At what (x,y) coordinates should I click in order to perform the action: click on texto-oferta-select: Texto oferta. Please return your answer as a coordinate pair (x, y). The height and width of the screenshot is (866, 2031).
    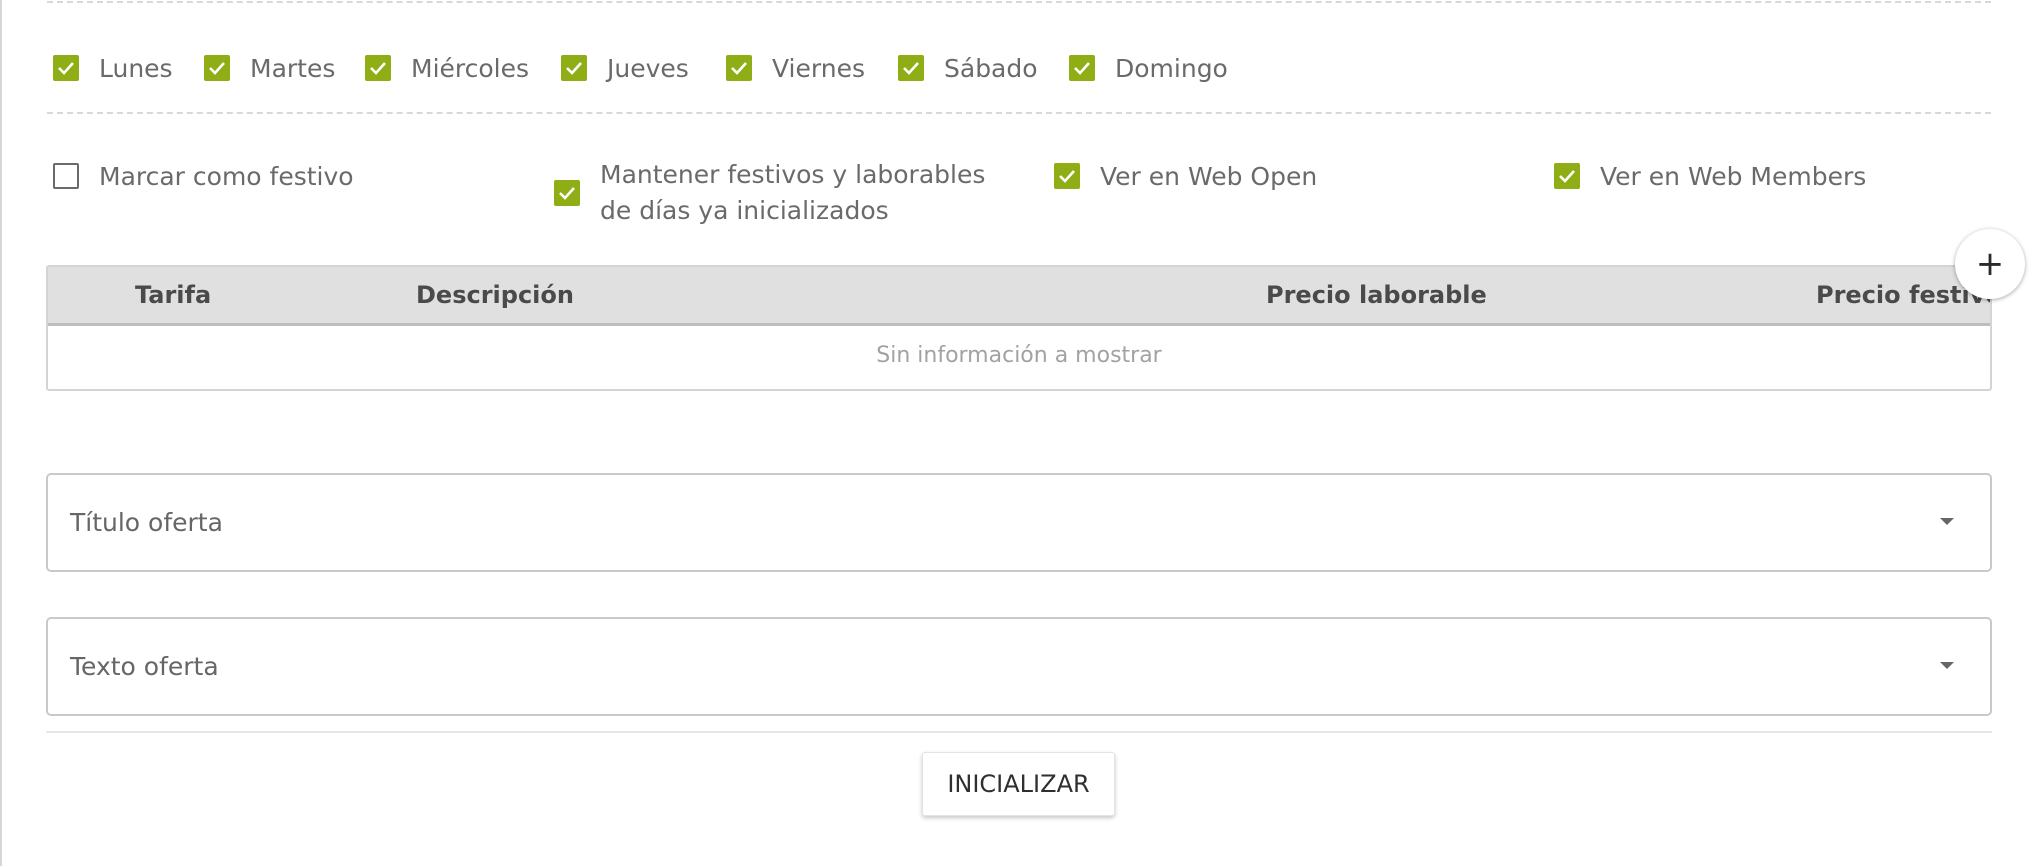
    Looking at the image, I should click on (1019, 666).